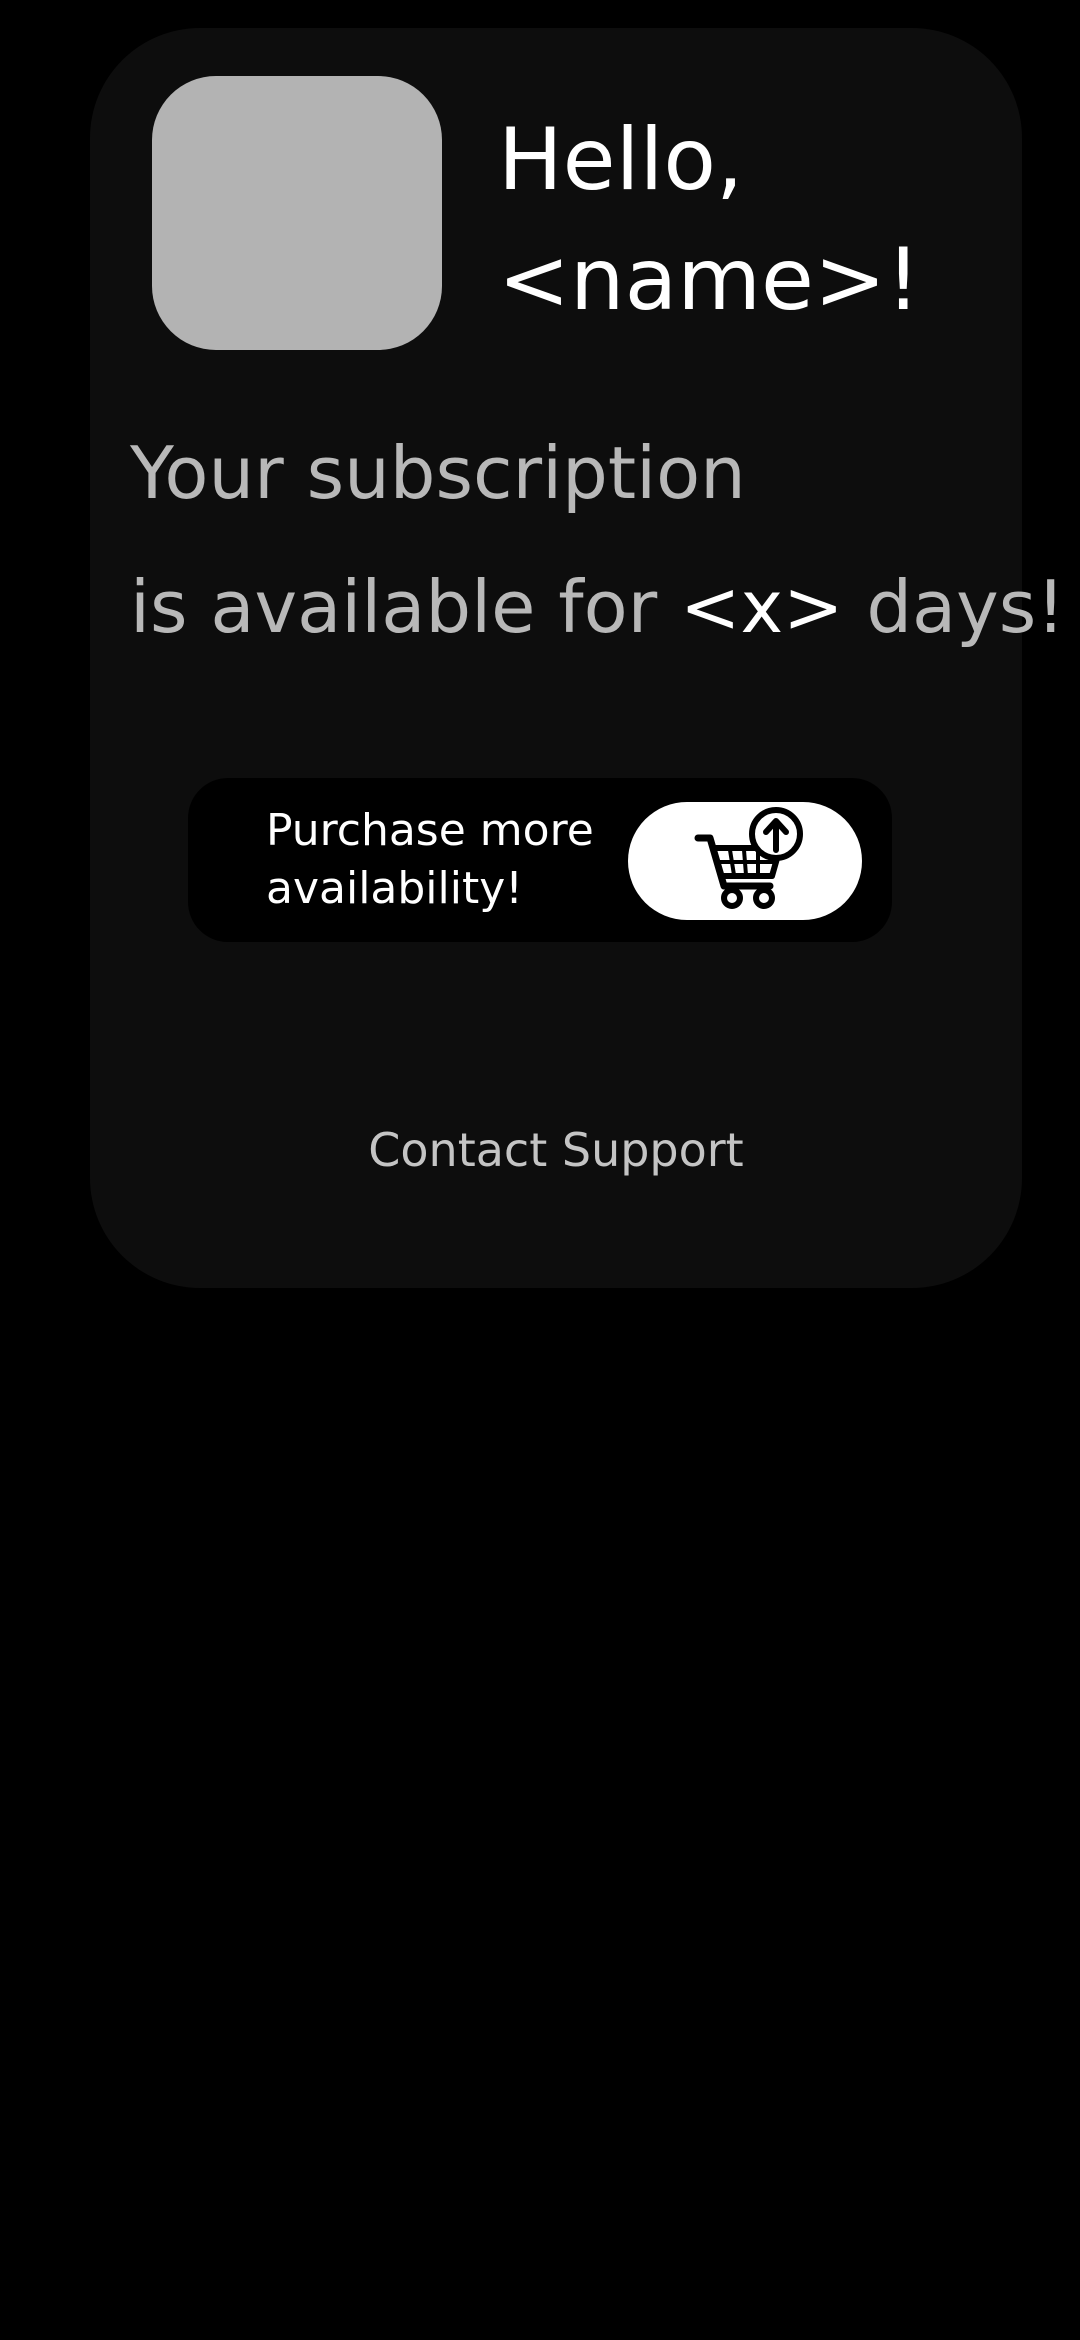  What do you see at coordinates (748, 858) in the screenshot?
I see `cart-upgrade-icon` at bounding box center [748, 858].